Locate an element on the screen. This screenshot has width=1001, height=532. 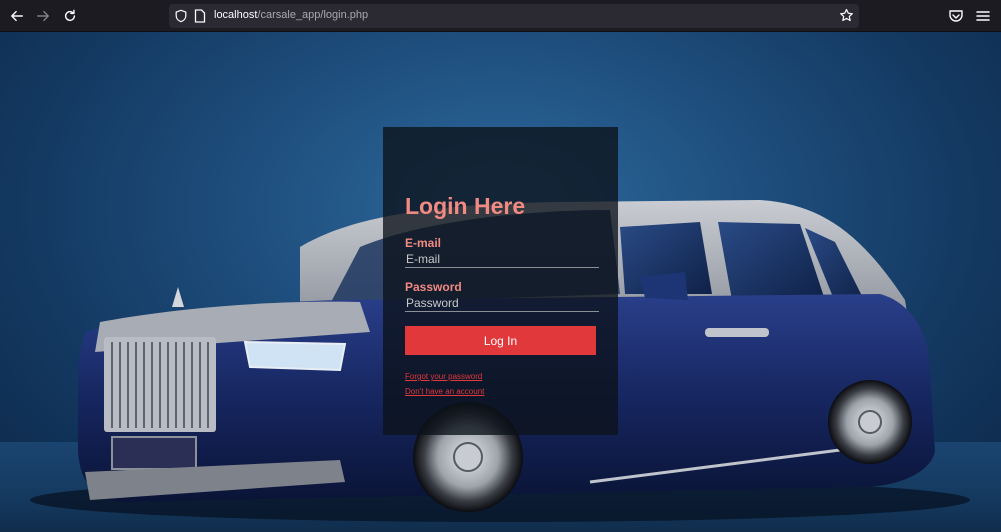
hamburger-menu-icon is located at coordinates (983, 16).